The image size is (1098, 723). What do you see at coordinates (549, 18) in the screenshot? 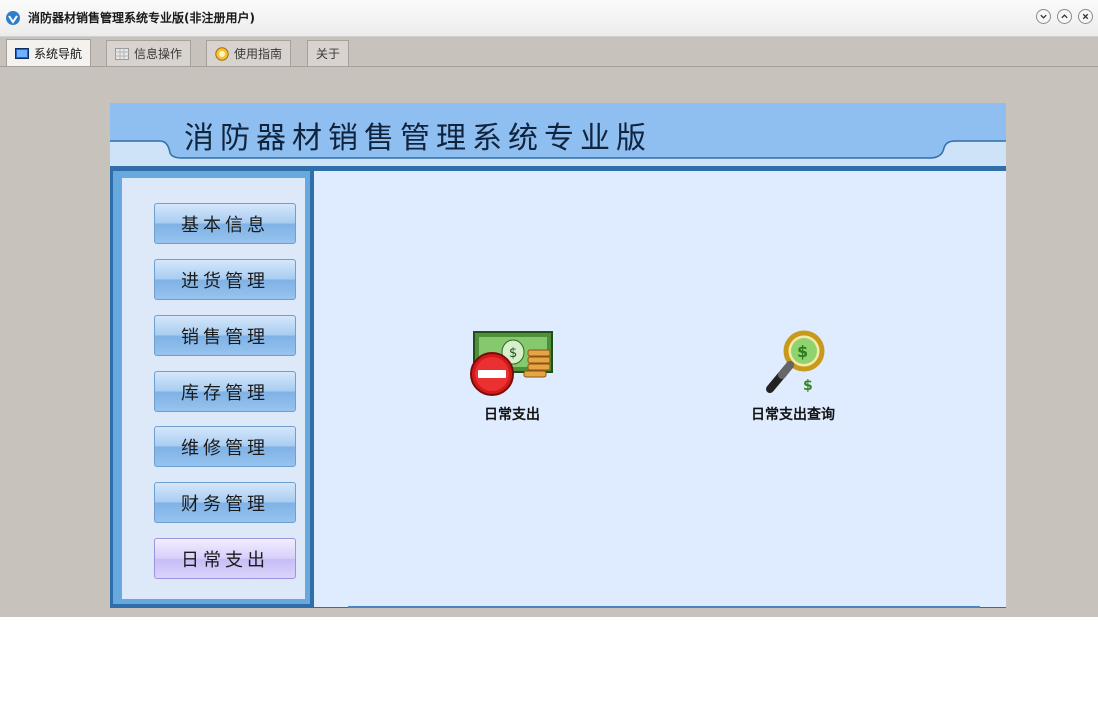
I see `title-bar: 消防器材销售管理系统专业版(非注册用户)` at bounding box center [549, 18].